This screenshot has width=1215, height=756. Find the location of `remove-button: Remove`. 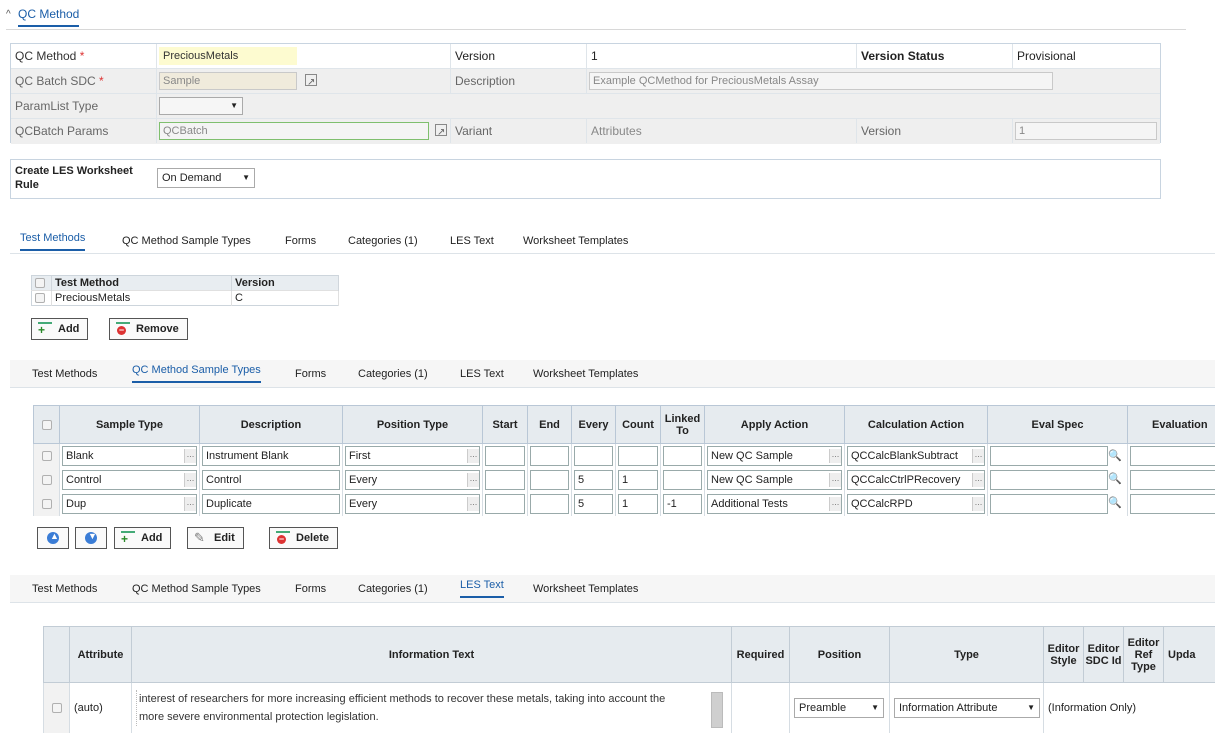

remove-button: Remove is located at coordinates (148, 329).